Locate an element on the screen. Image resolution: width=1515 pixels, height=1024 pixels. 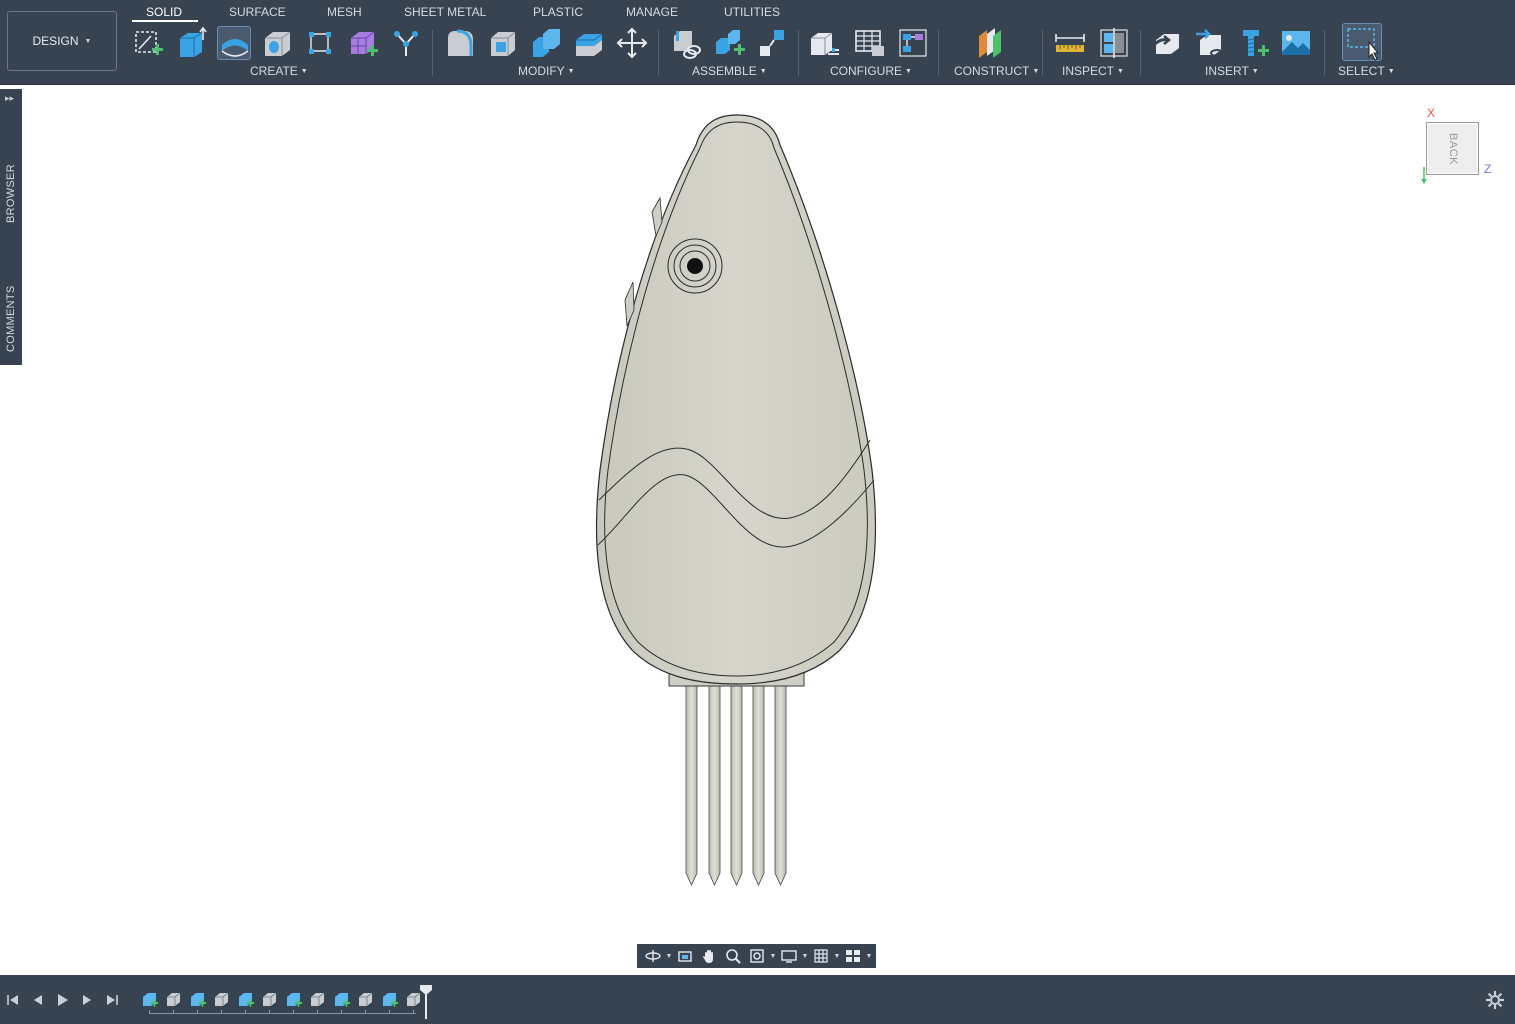
pan-icon is located at coordinates (709, 956).